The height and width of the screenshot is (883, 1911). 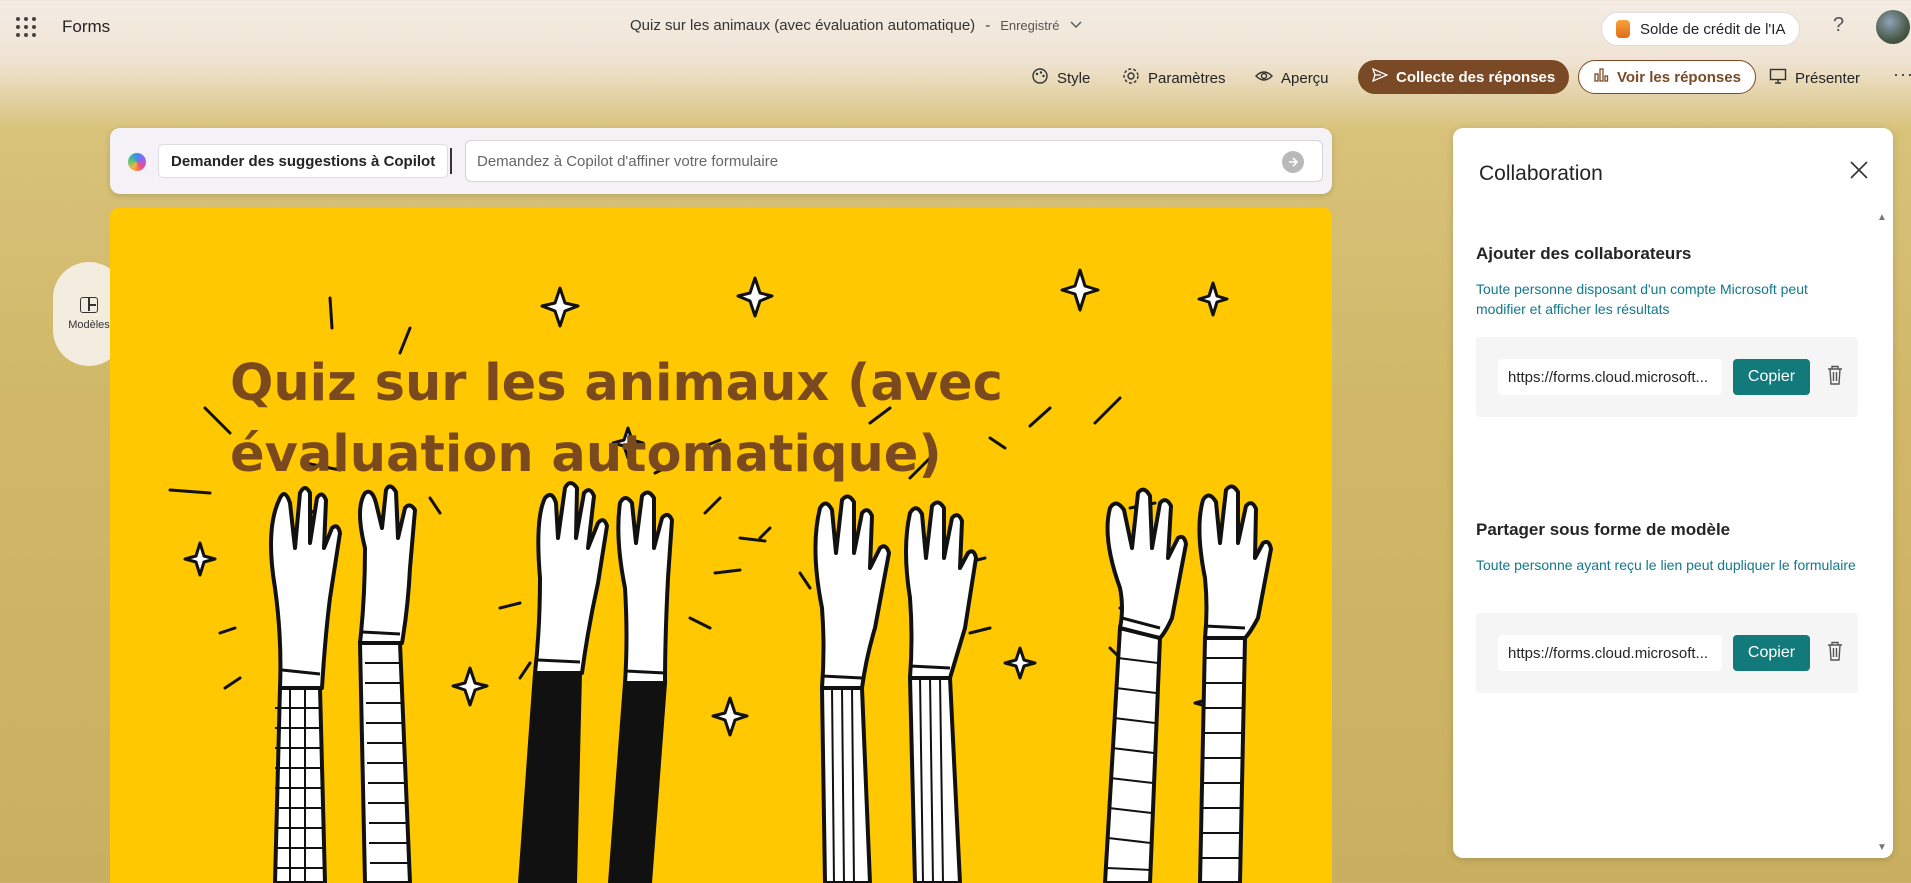 What do you see at coordinates (1859, 171) in the screenshot?
I see `close-icon` at bounding box center [1859, 171].